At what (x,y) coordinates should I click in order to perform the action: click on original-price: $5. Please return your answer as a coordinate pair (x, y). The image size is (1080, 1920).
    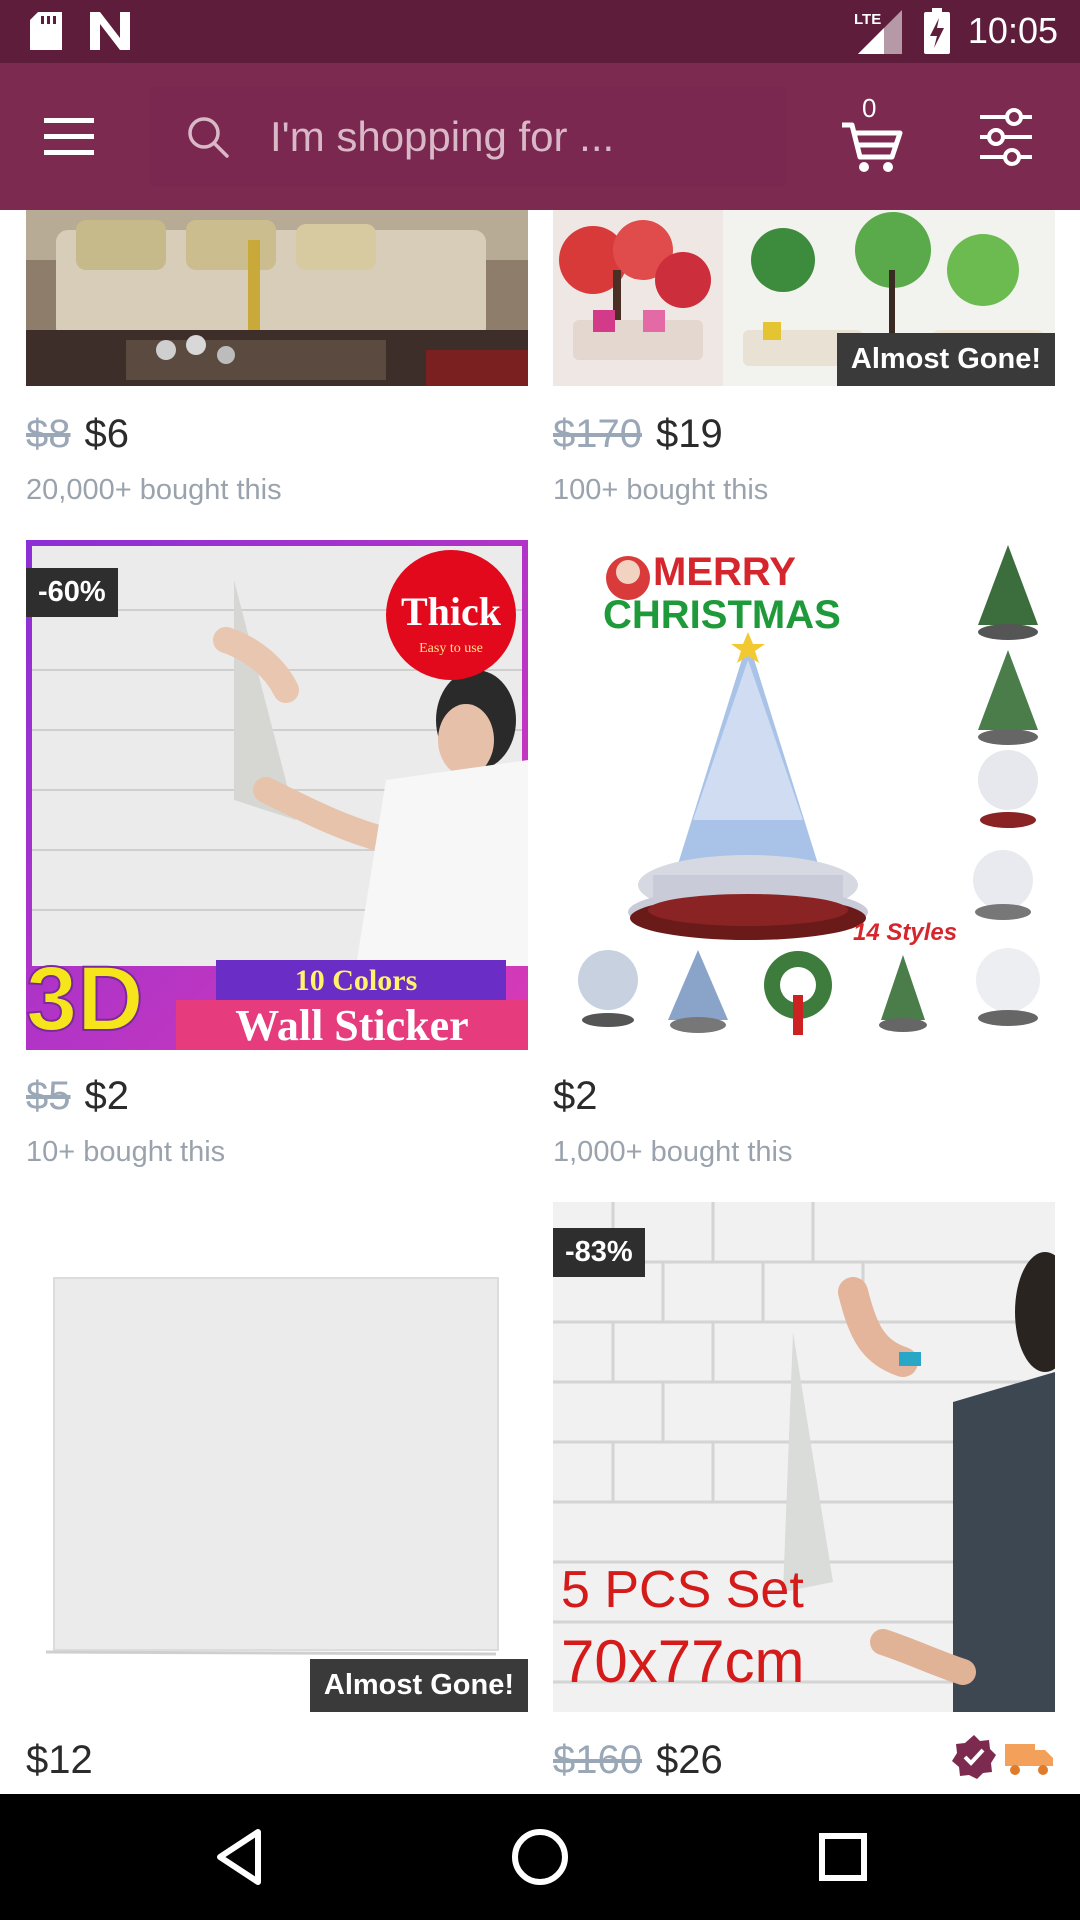
    Looking at the image, I should click on (48, 1096).